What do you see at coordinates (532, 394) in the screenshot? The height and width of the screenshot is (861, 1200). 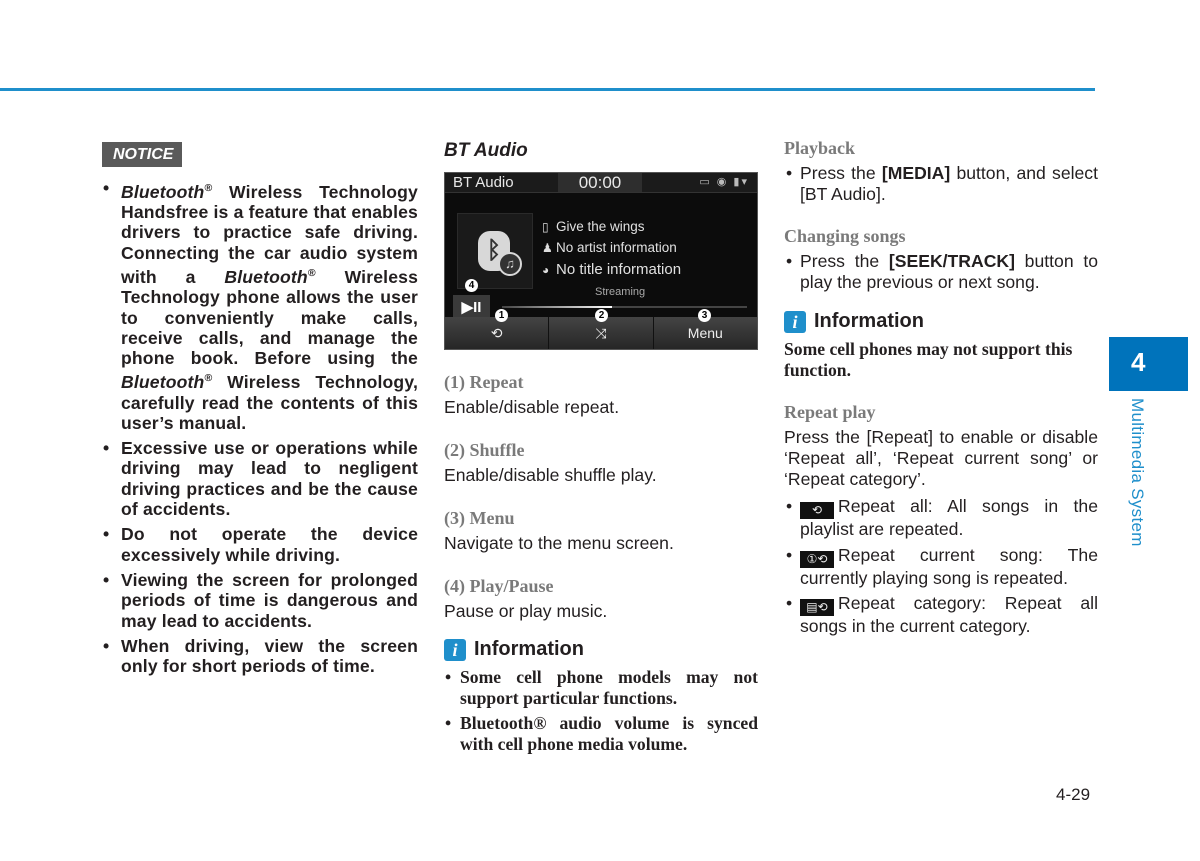 I see `section-repeat: (1) Repeat Enable/disable repeat.` at bounding box center [532, 394].